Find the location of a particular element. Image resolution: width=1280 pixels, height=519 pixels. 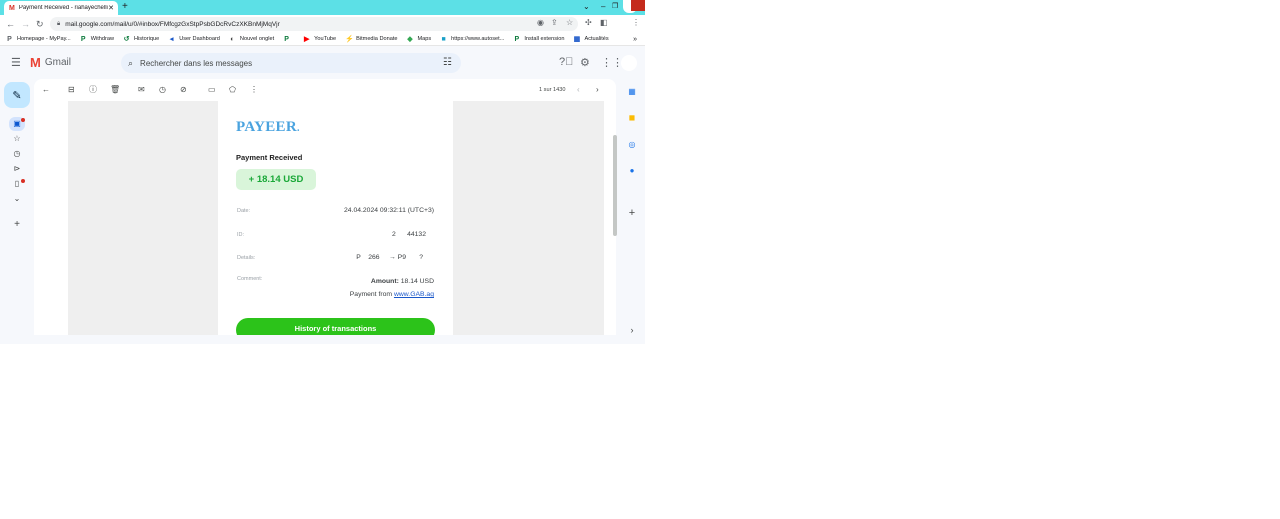

bookmark-favicon-icon: ■ is located at coordinates (443, 39).